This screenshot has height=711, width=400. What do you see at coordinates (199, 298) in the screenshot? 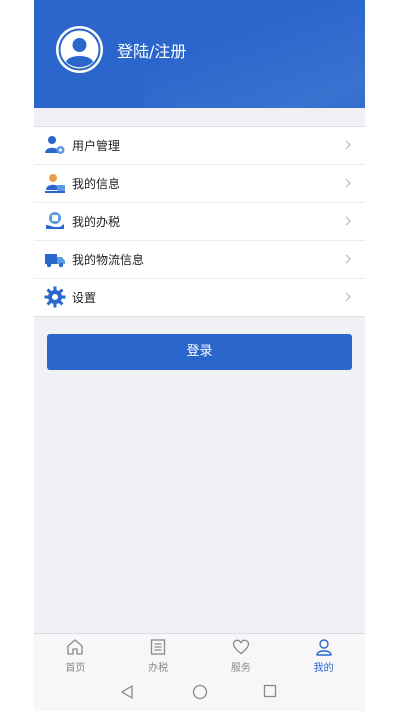
I see `menu-item-settings: 设置` at bounding box center [199, 298].